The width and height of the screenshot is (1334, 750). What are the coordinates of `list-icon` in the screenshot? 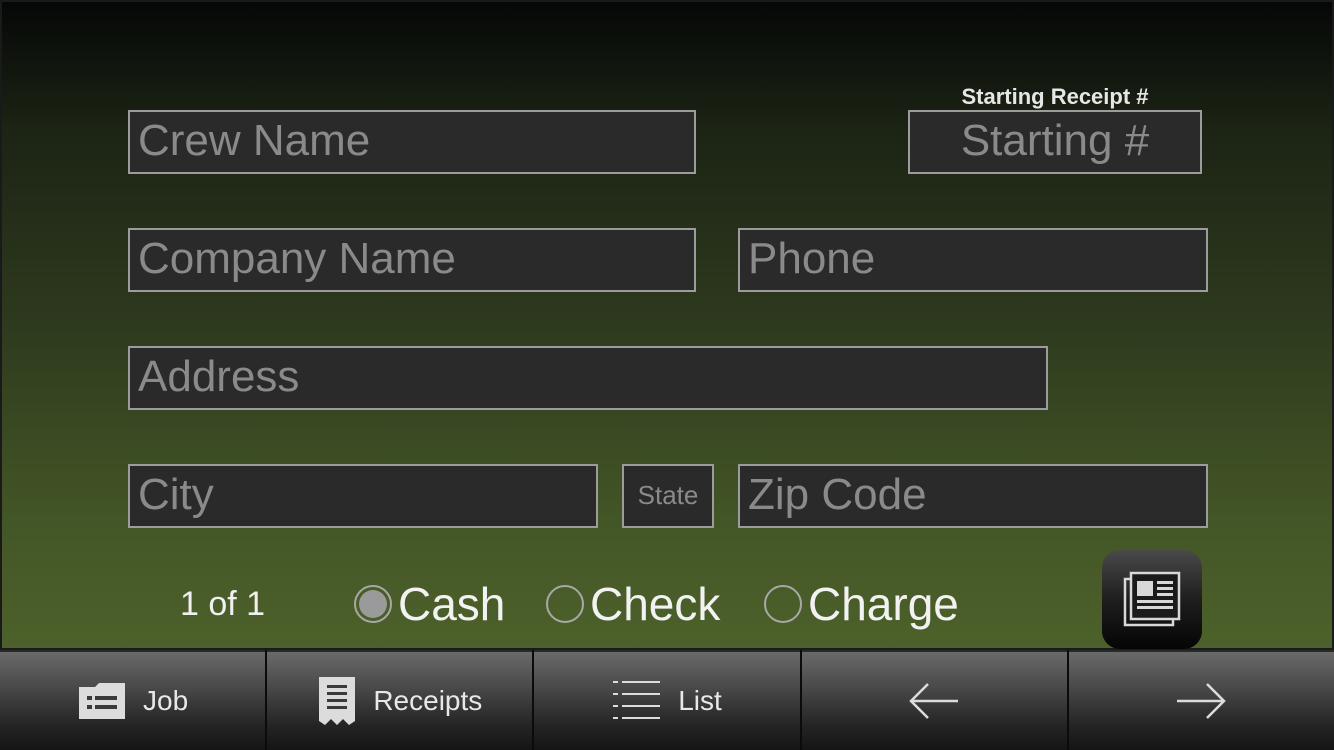 It's located at (637, 700).